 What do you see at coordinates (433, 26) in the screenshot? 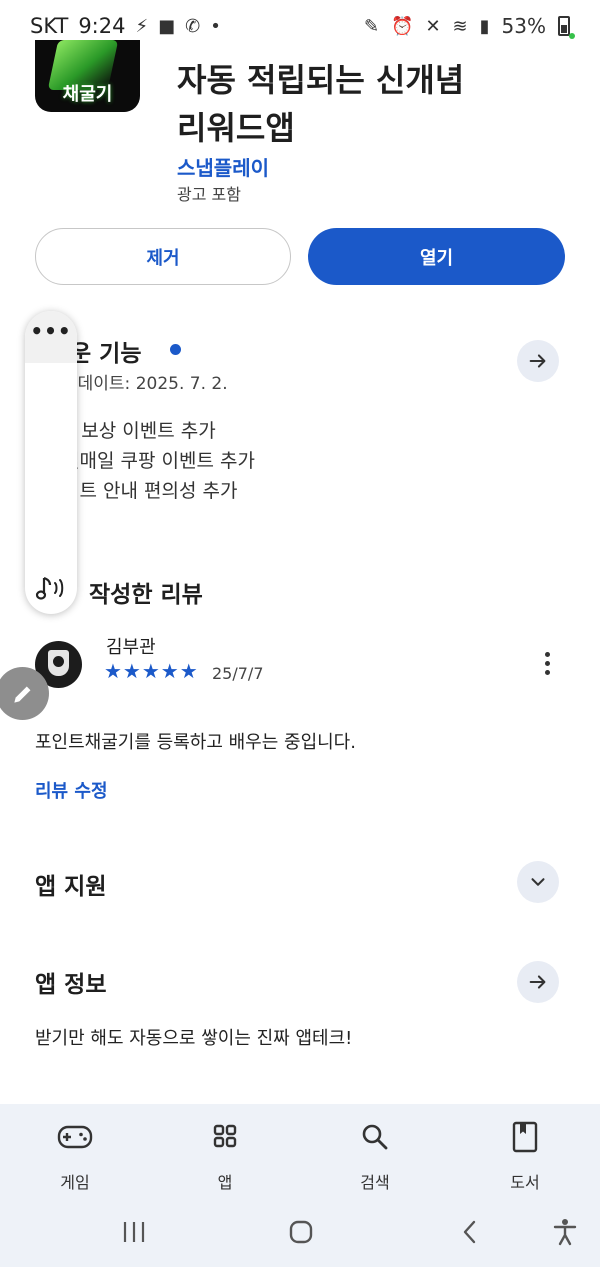
I see `mute-icon: ✕` at bounding box center [433, 26].